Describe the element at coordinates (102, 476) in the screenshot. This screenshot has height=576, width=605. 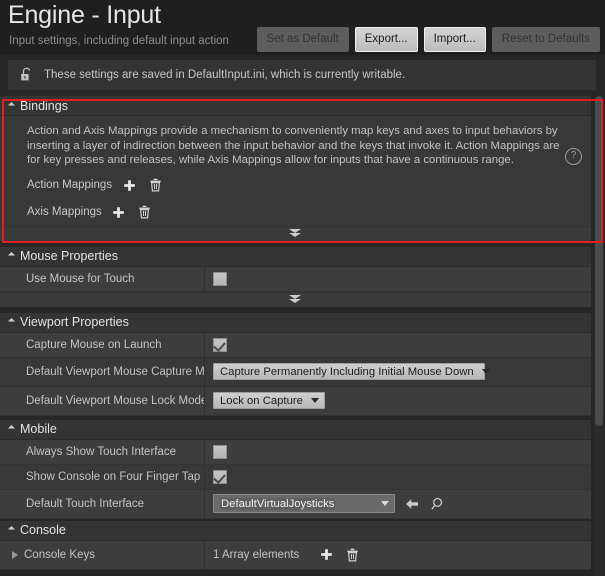
I see `row-label: Show Console on Four Finger Tap` at that location.